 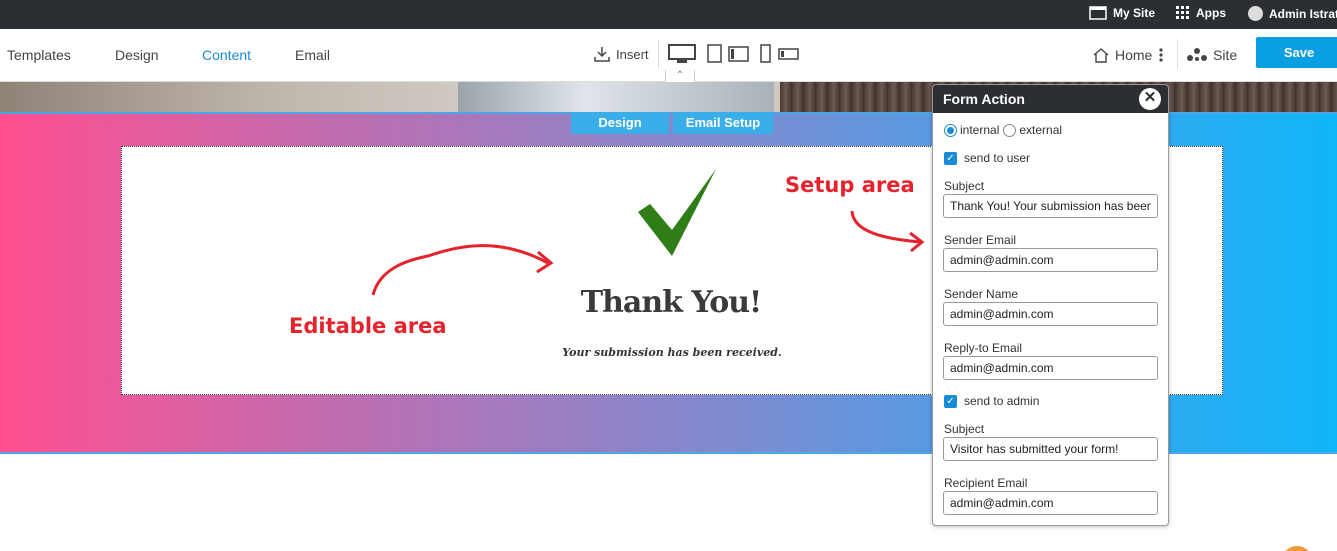 What do you see at coordinates (677, 212) in the screenshot?
I see `checkmark-icon` at bounding box center [677, 212].